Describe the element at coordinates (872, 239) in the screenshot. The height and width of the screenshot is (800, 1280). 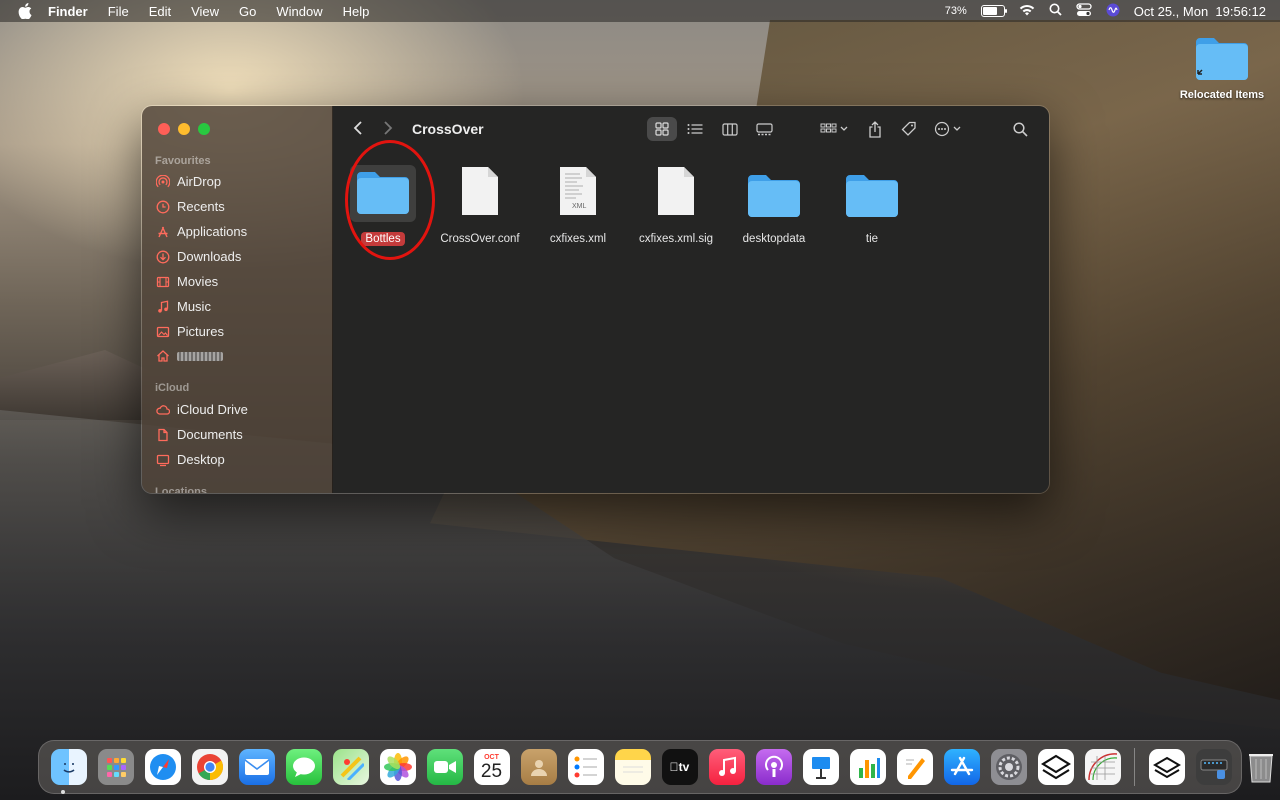
I see `file-name: tie` at that location.